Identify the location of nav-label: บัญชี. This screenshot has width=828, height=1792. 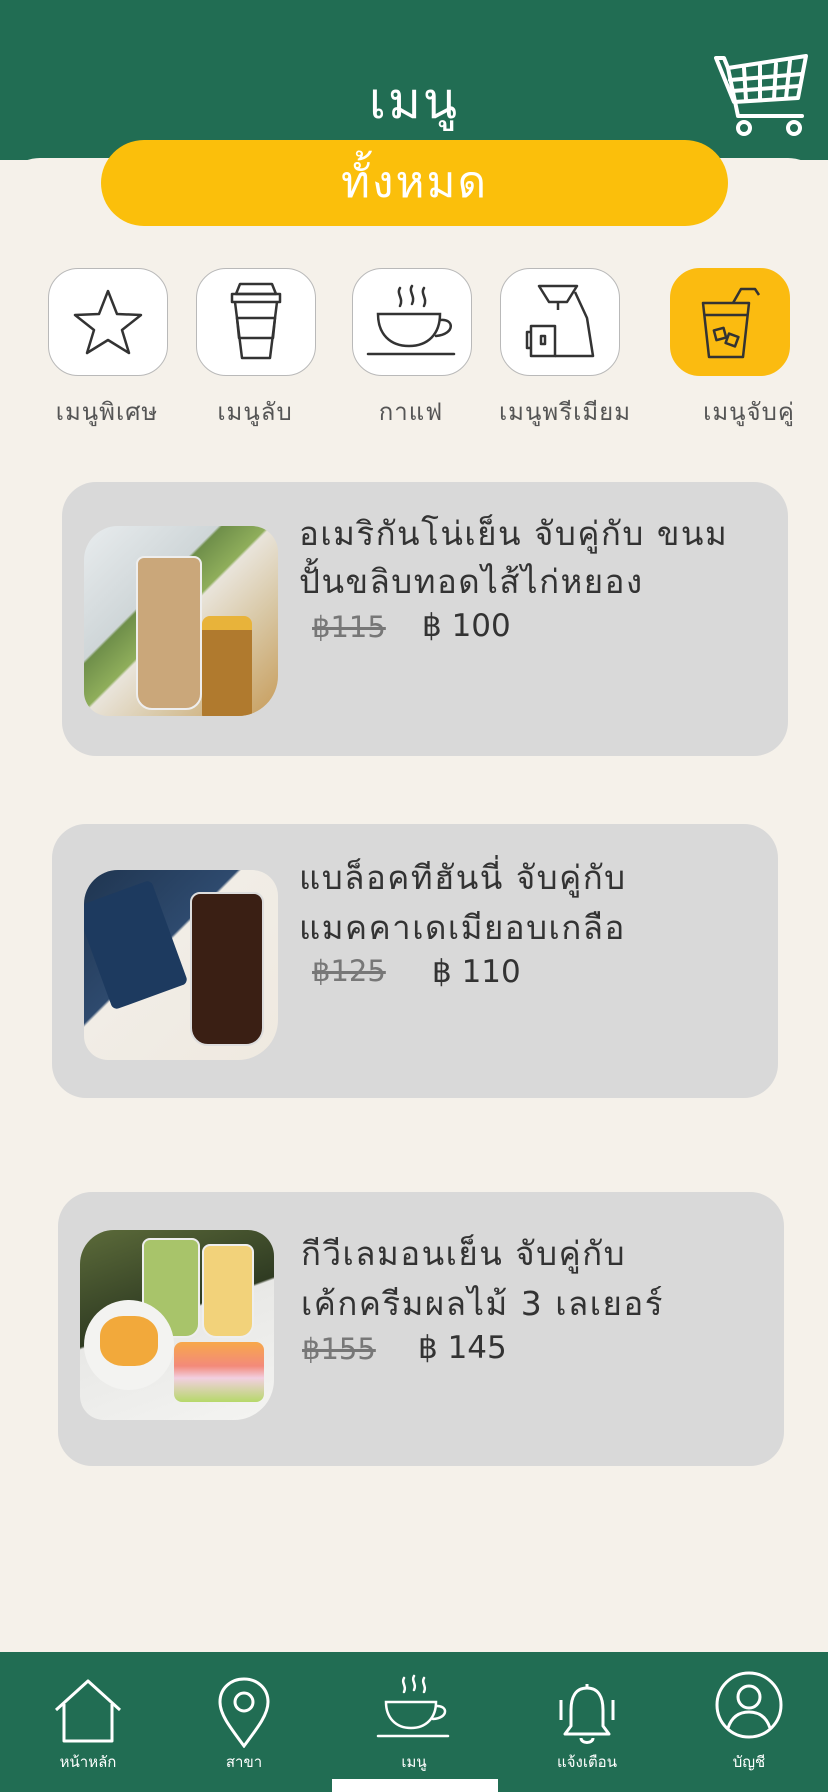
(749, 1762).